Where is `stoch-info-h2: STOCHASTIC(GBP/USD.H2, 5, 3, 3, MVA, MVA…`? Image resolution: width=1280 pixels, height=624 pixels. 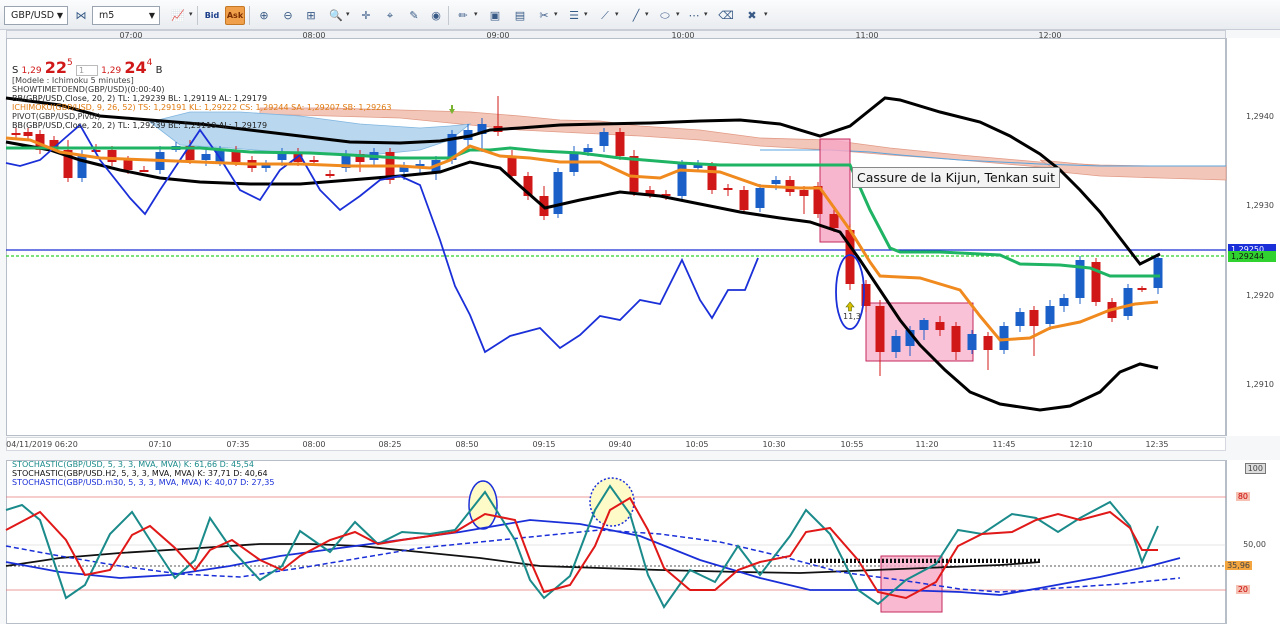 stoch-info-h2: STOCHASTIC(GBP/USD.H2, 5, 3, 3, MVA, MVA… is located at coordinates (140, 473).